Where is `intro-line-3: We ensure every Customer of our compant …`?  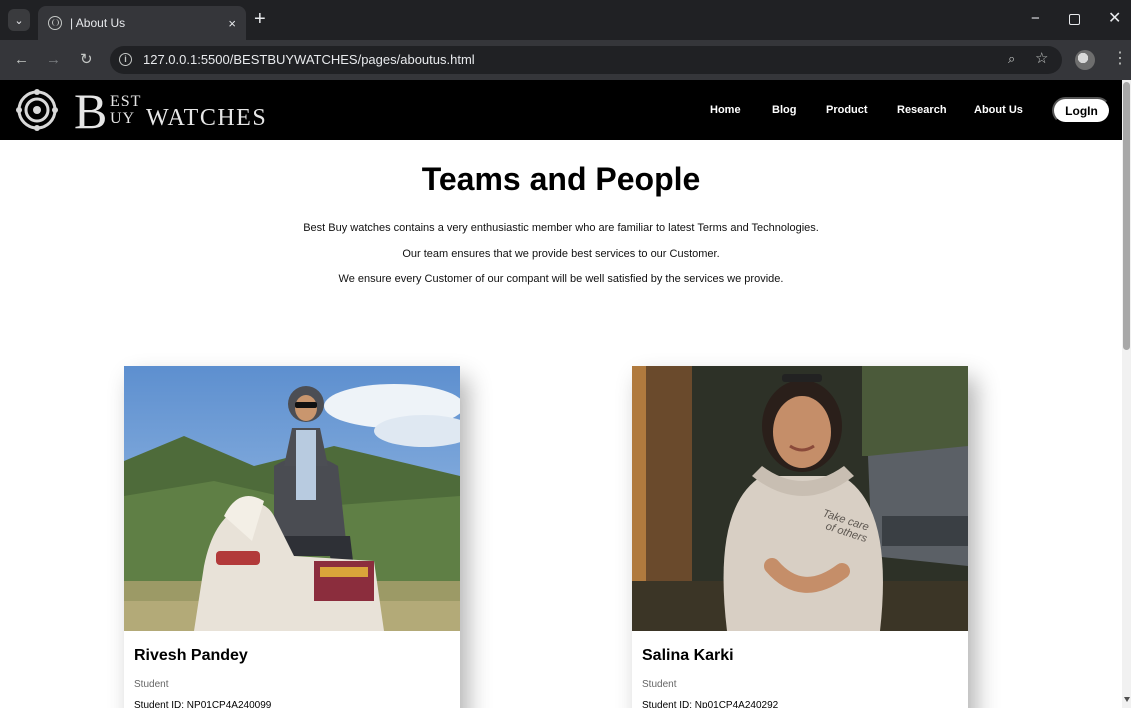 intro-line-3: We ensure every Customer of our compant … is located at coordinates (561, 279).